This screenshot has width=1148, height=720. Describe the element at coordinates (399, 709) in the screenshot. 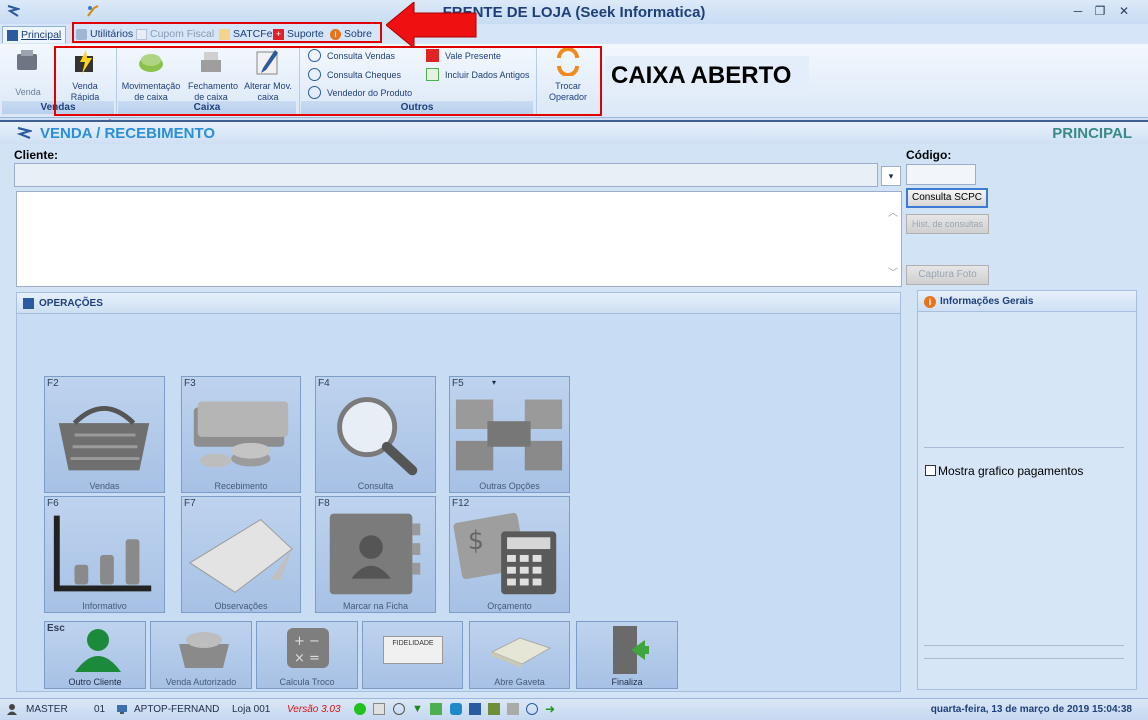

I see `search-icon` at that location.